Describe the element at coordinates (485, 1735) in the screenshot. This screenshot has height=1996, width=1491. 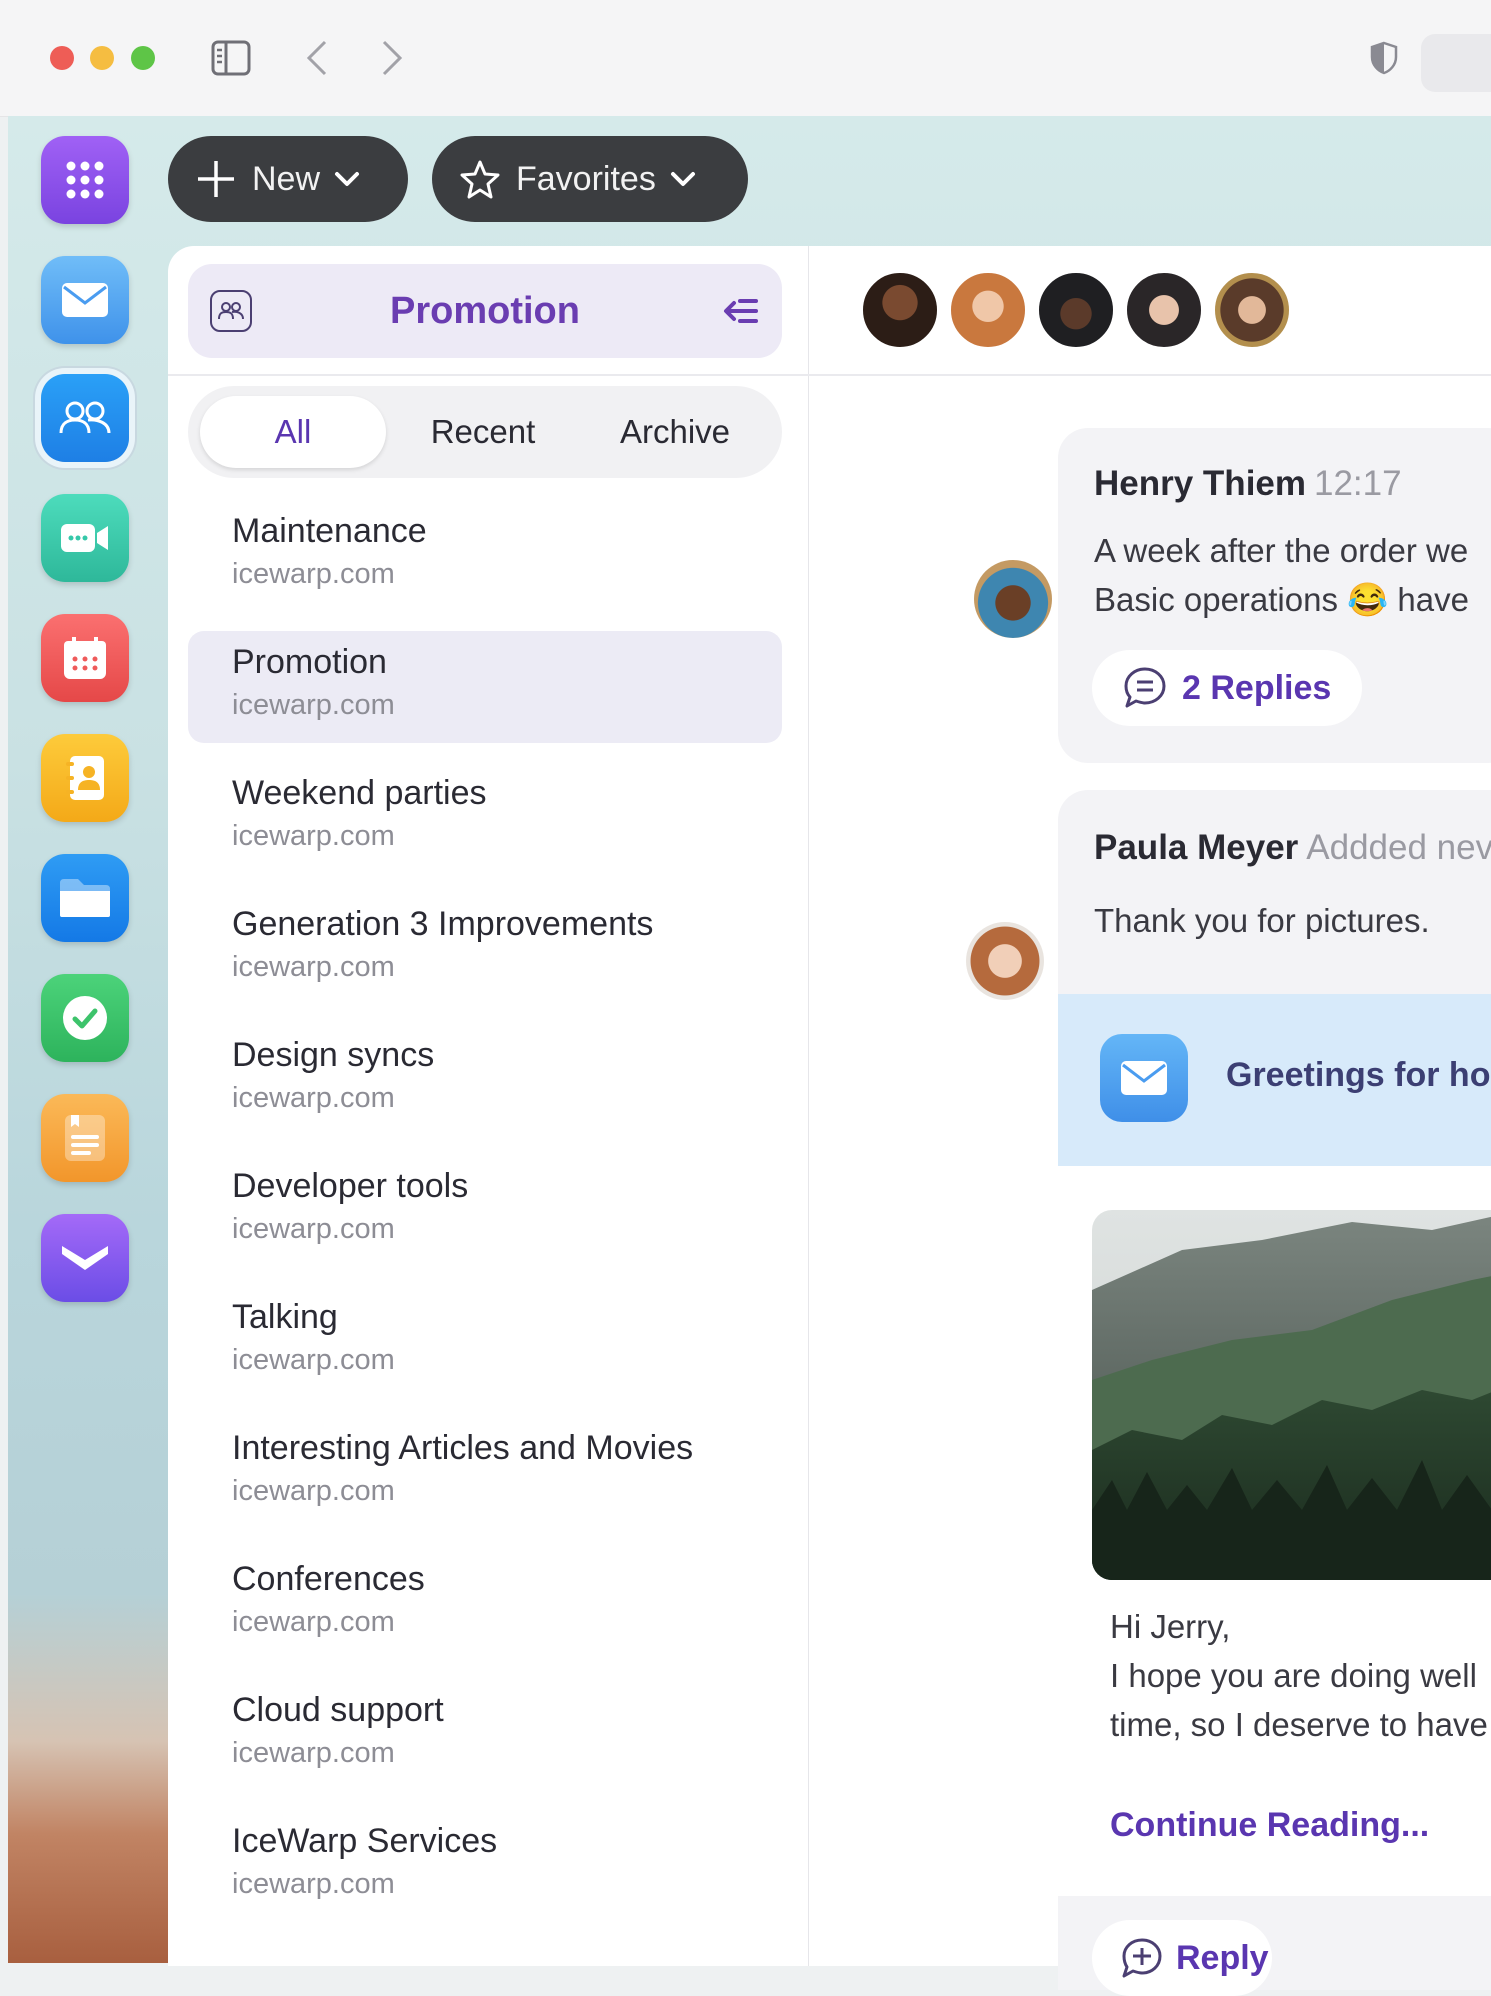
I see `conversation-item: Cloud support icewarp.com` at that location.